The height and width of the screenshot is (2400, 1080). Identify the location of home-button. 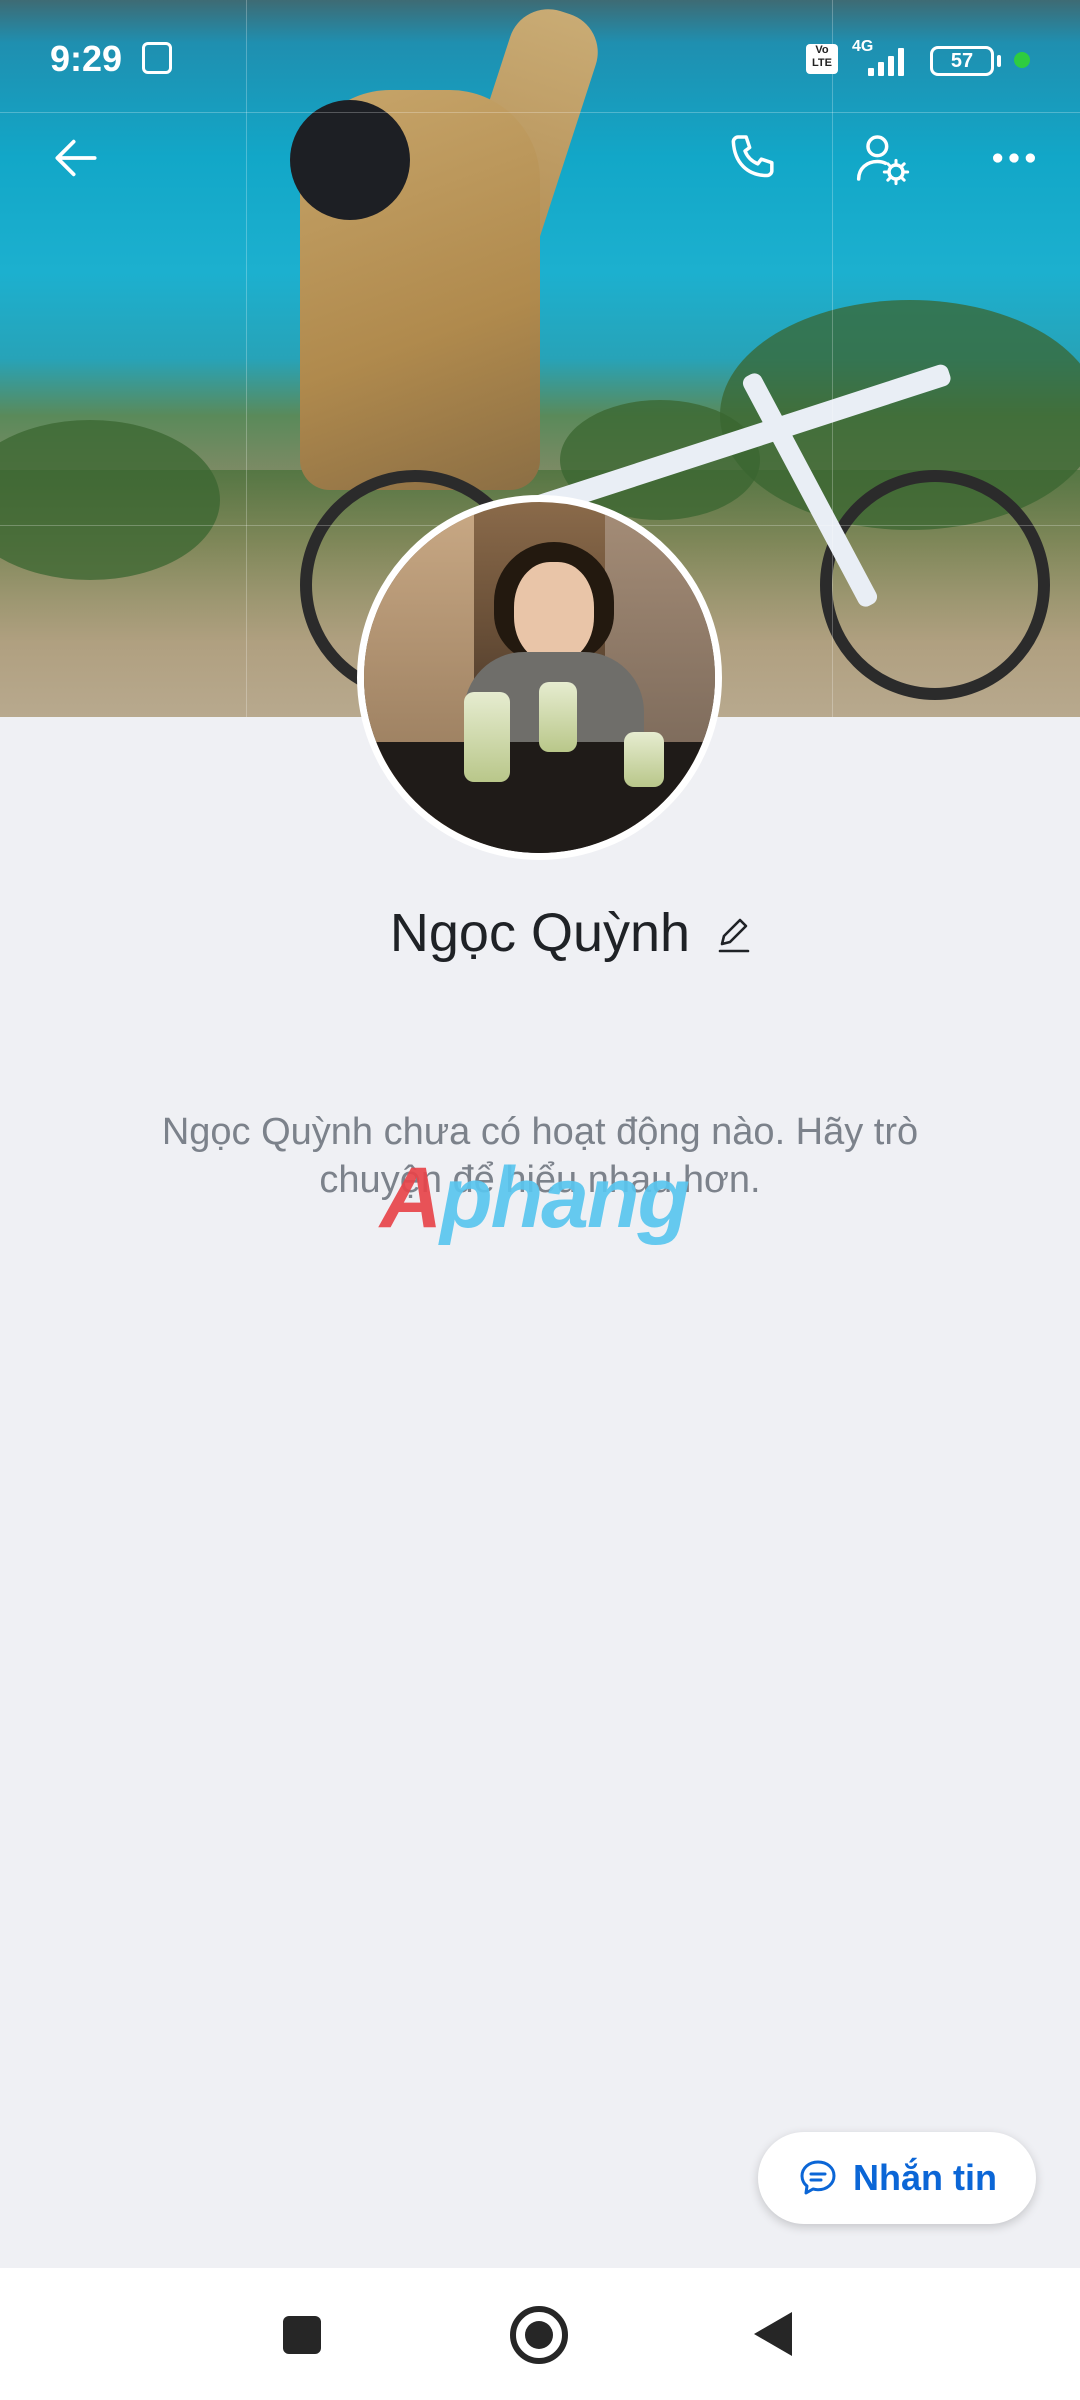
(539, 2335).